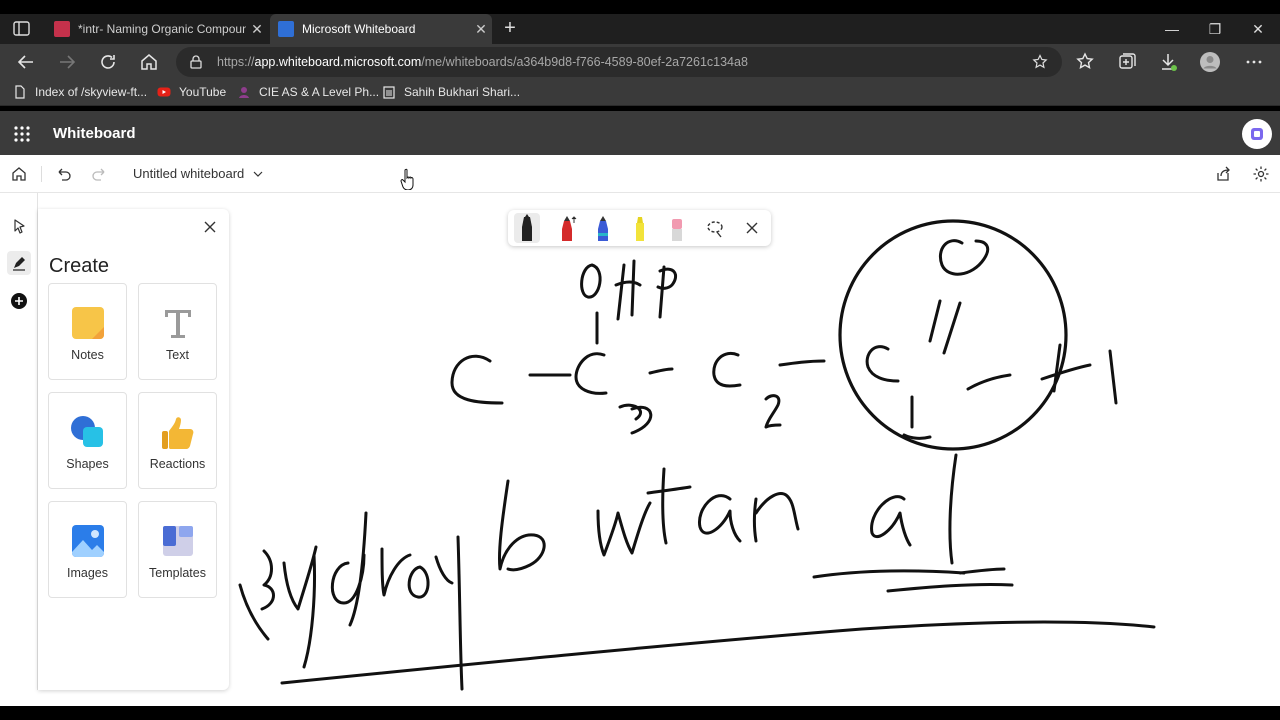 Image resolution: width=1280 pixels, height=720 pixels. What do you see at coordinates (22, 134) in the screenshot?
I see `app-launcher-icon` at bounding box center [22, 134].